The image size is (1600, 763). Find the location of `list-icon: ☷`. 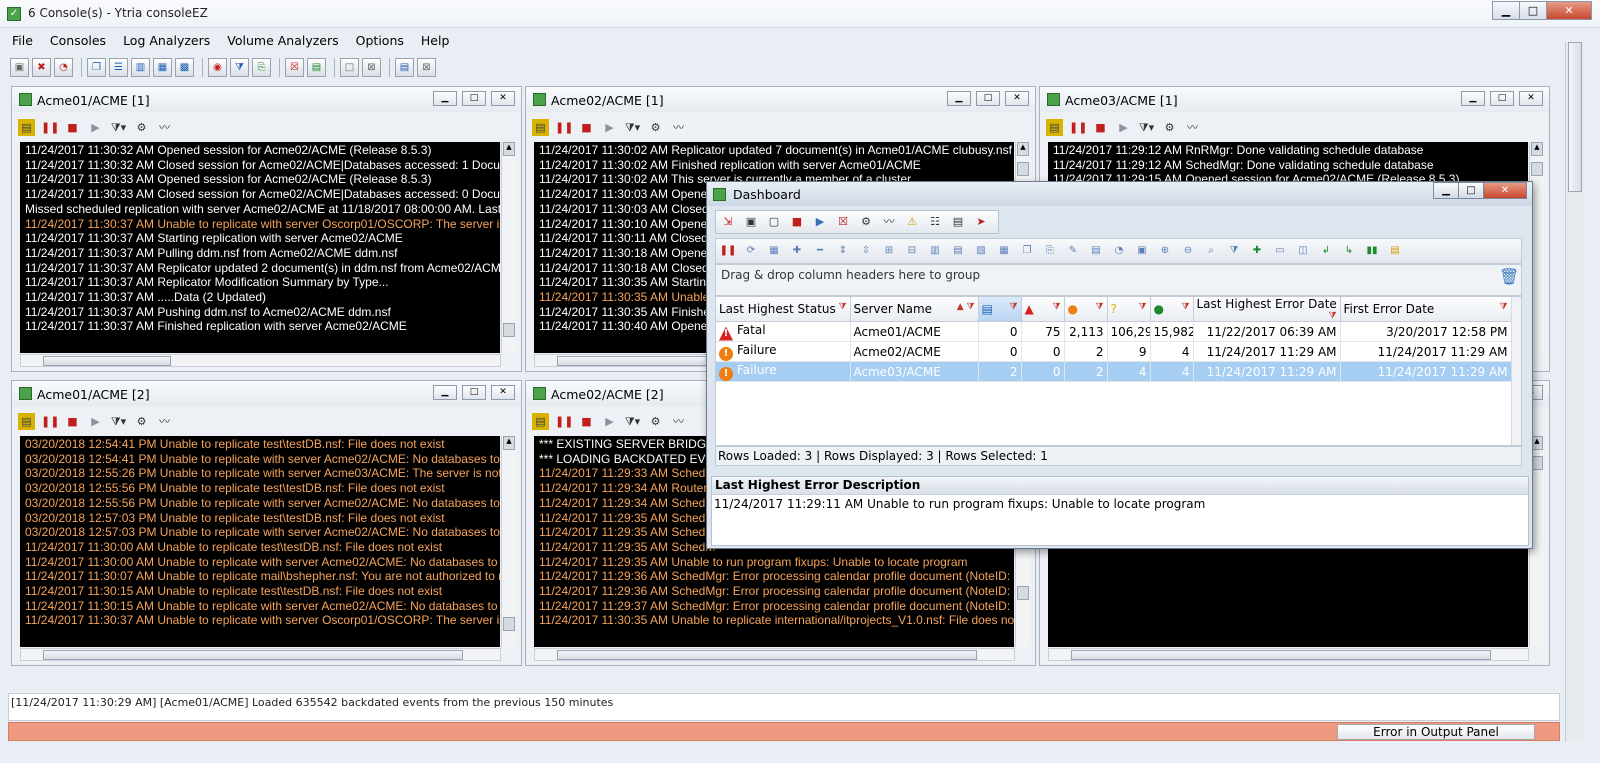

list-icon: ☷ is located at coordinates (935, 222).